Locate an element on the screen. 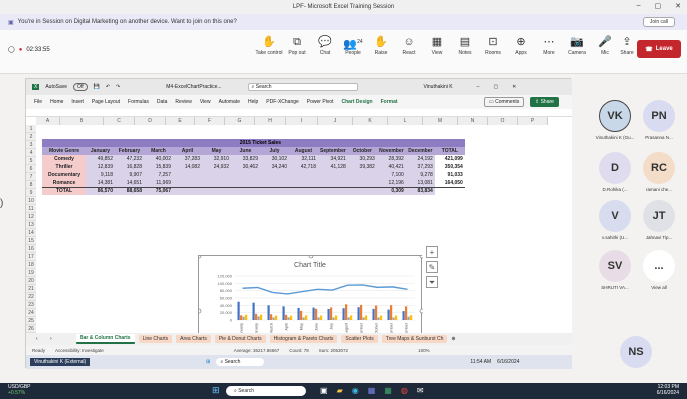  row-header: 11 is located at coordinates (31, 209).